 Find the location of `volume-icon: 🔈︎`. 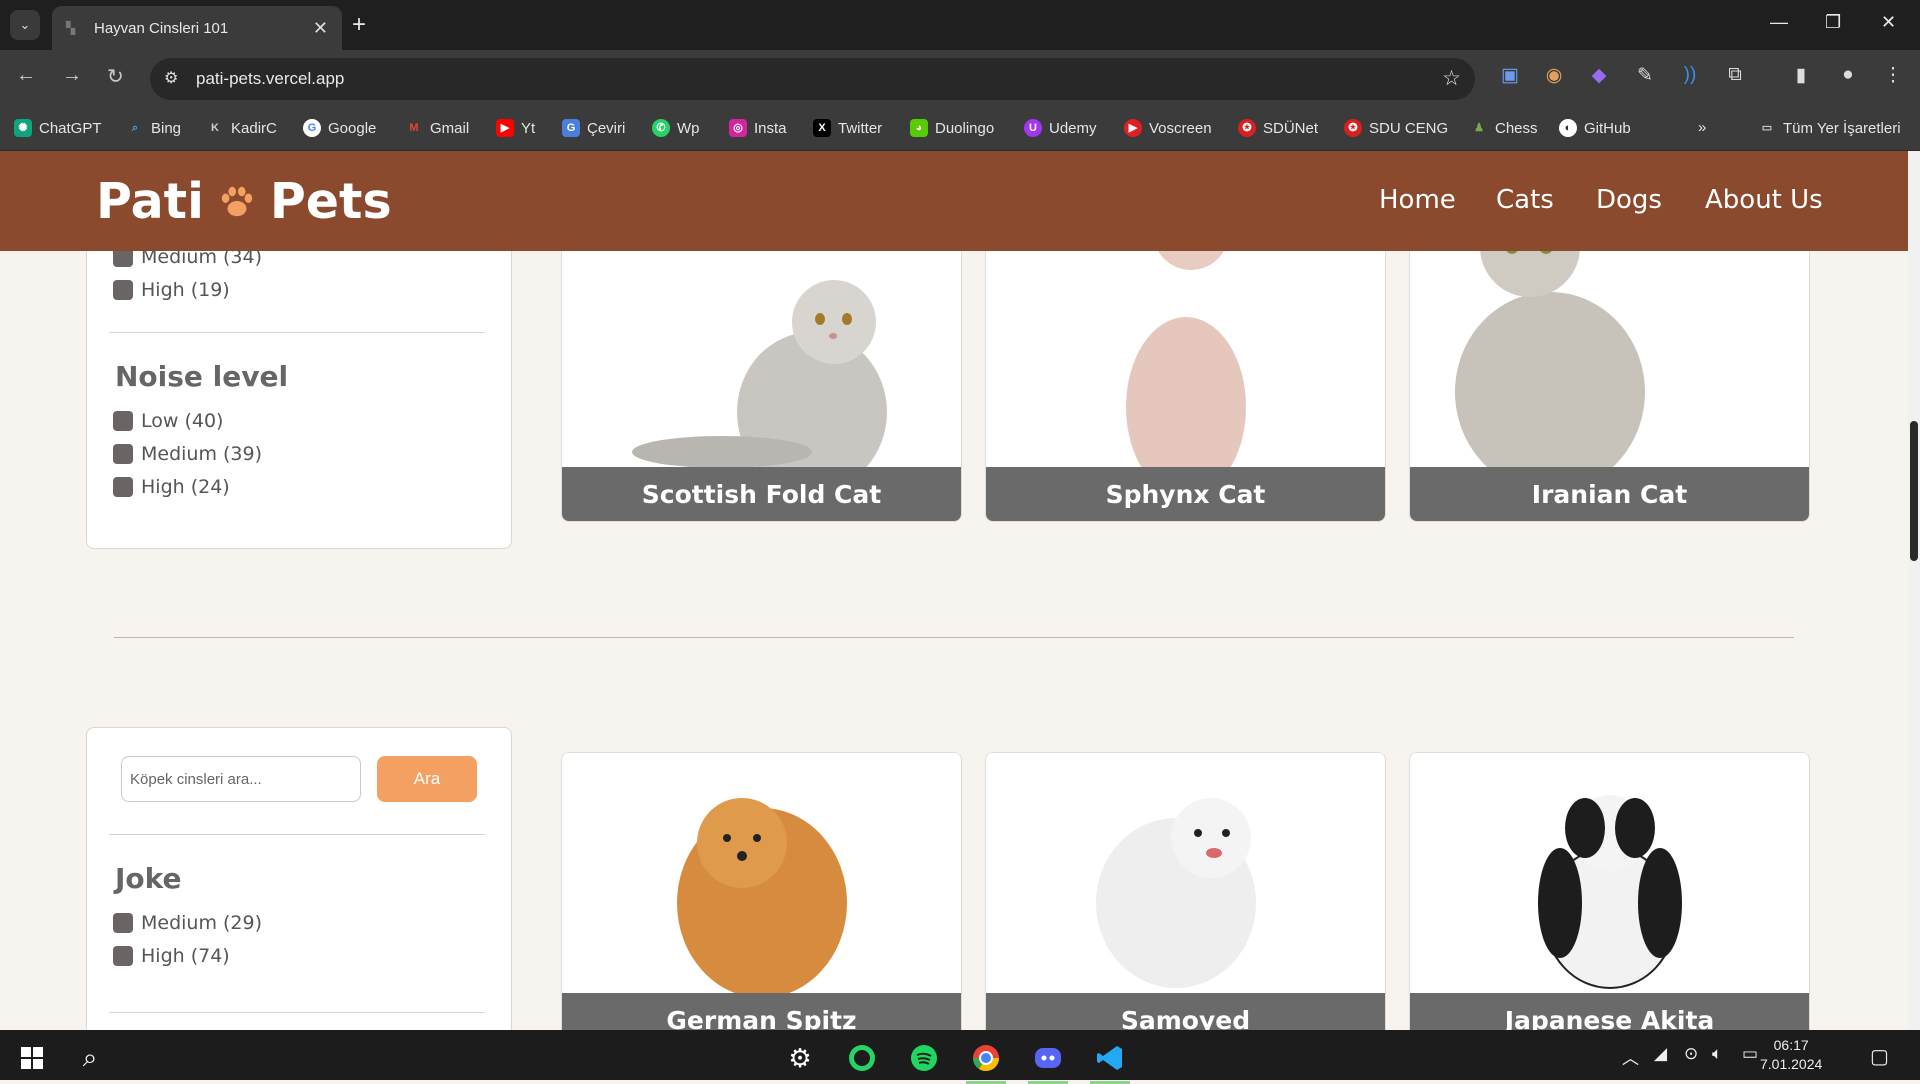

volume-icon: 🔈︎ is located at coordinates (1717, 1054).